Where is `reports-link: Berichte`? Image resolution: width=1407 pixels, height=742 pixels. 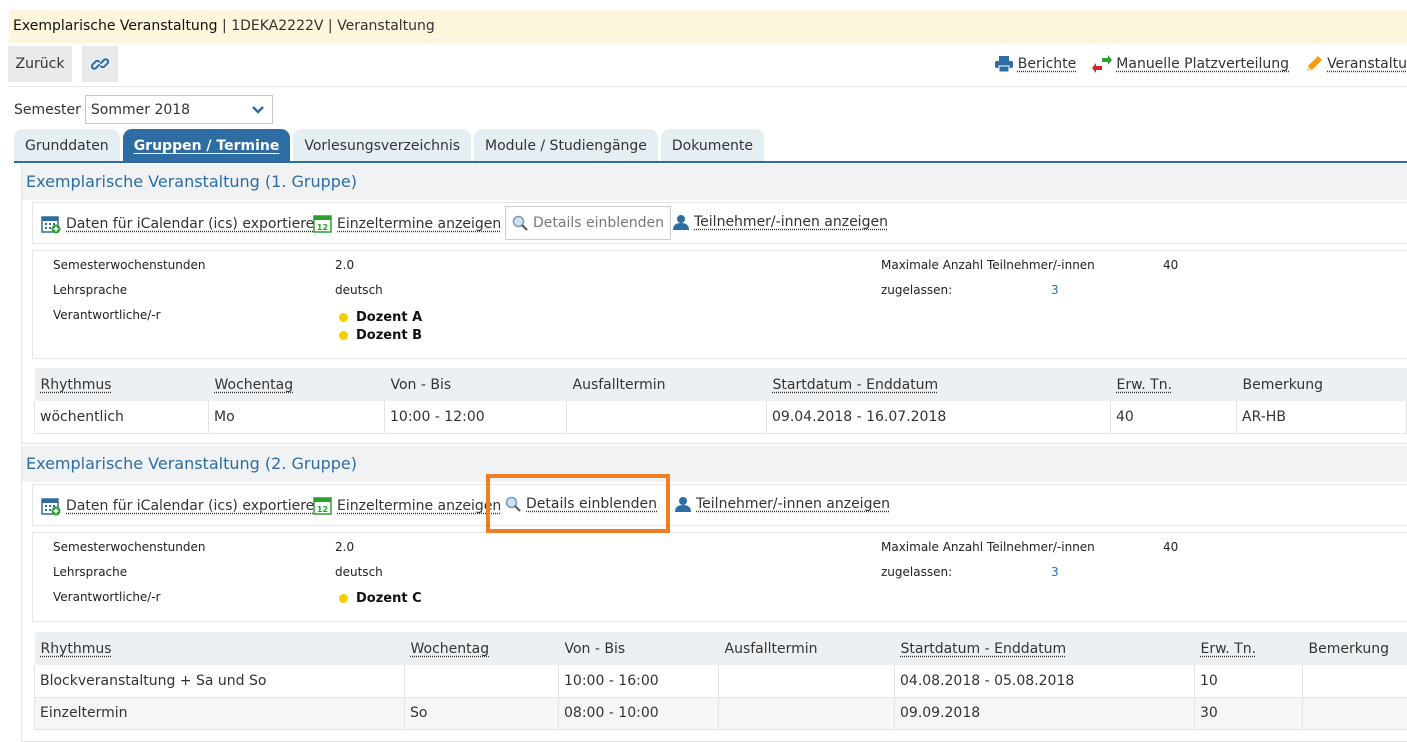 reports-link: Berichte is located at coordinates (1047, 64).